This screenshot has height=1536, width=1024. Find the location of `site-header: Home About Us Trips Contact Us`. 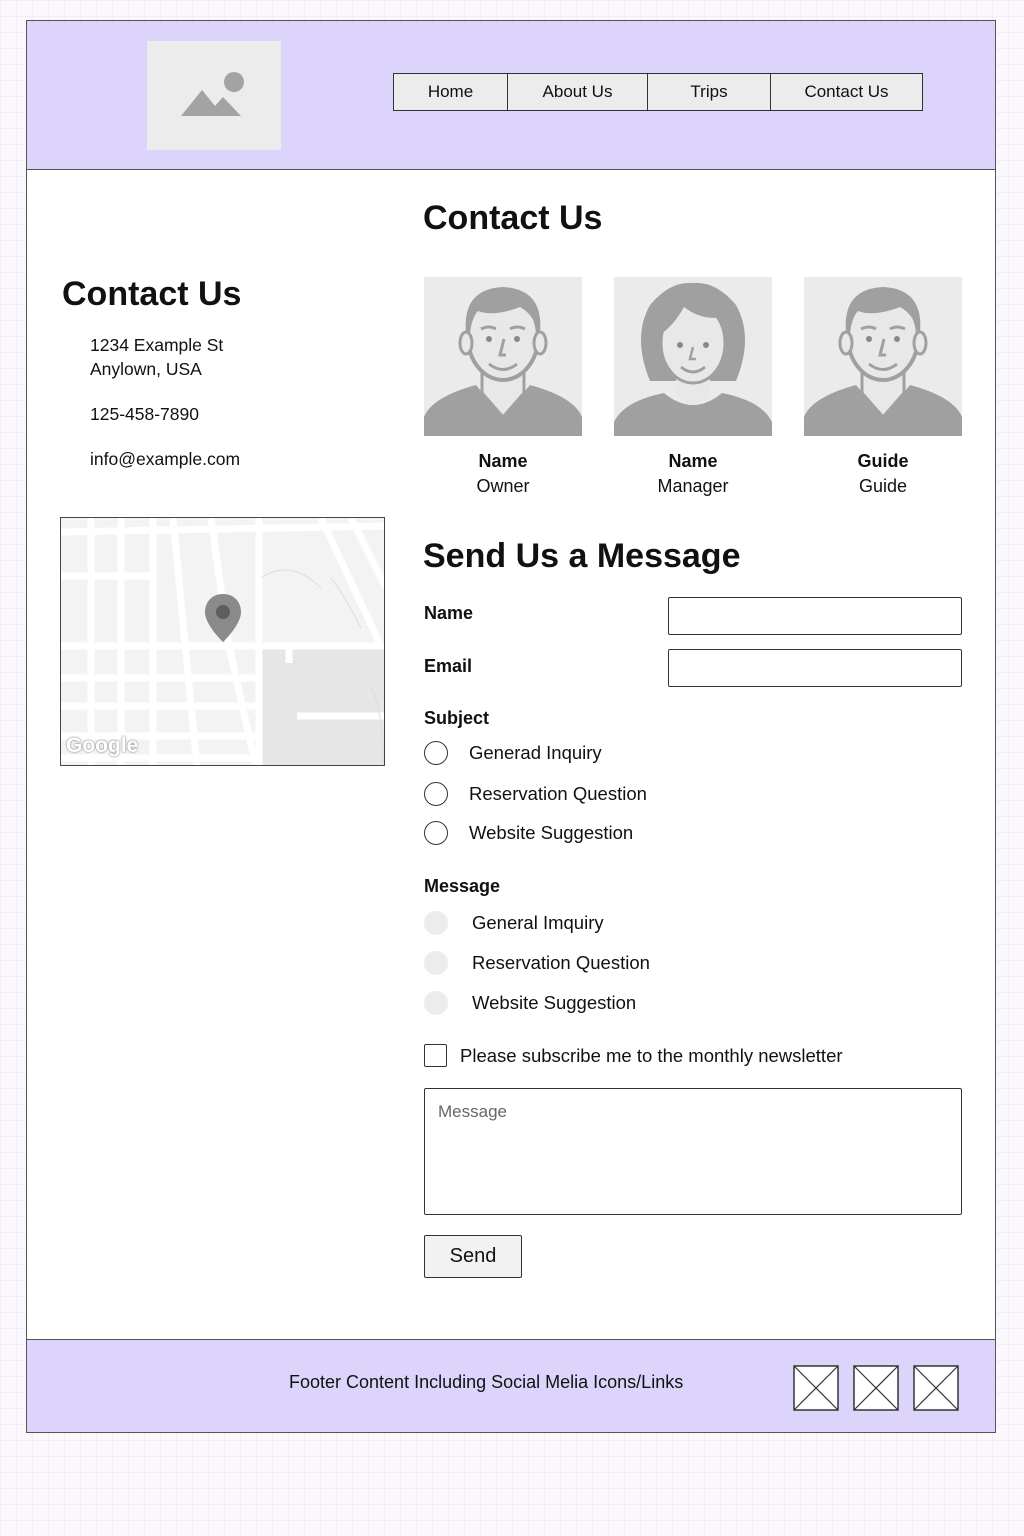

site-header: Home About Us Trips Contact Us is located at coordinates (511, 95).